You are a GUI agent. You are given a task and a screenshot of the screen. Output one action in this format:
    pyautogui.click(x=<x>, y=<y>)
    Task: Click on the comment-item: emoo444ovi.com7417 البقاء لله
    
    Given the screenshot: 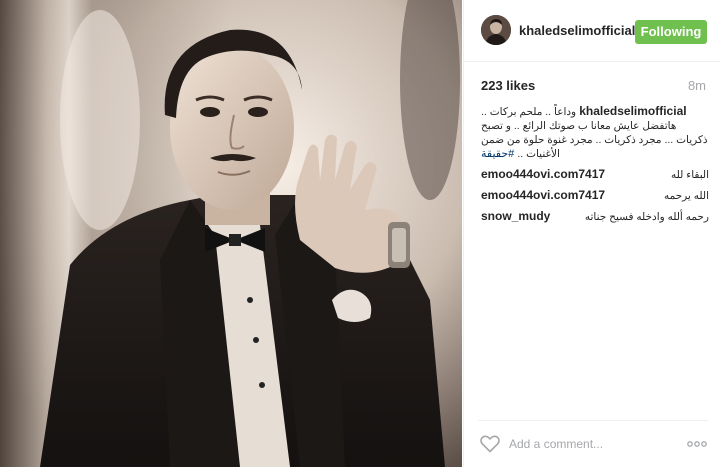 What is the action you would take?
    pyautogui.click(x=595, y=174)
    